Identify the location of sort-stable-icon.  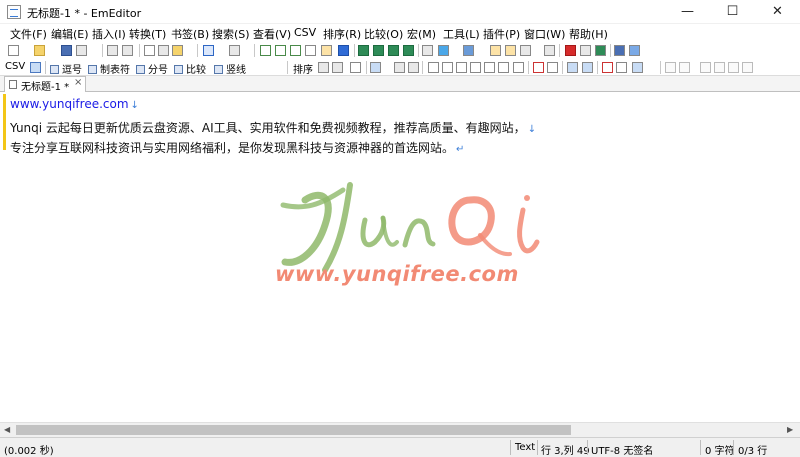
(337, 67).